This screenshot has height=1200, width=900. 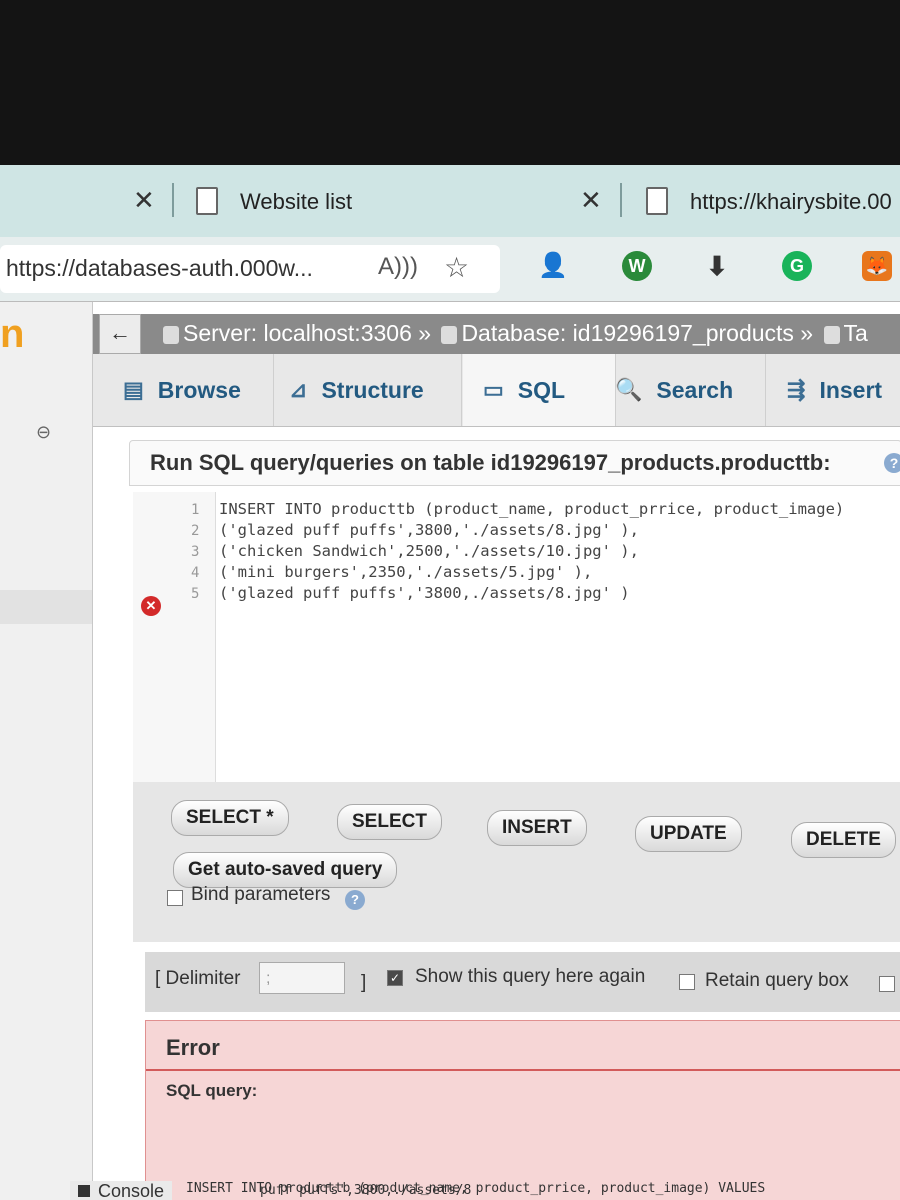 What do you see at coordinates (46, 607) in the screenshot?
I see `nav-selected-item` at bounding box center [46, 607].